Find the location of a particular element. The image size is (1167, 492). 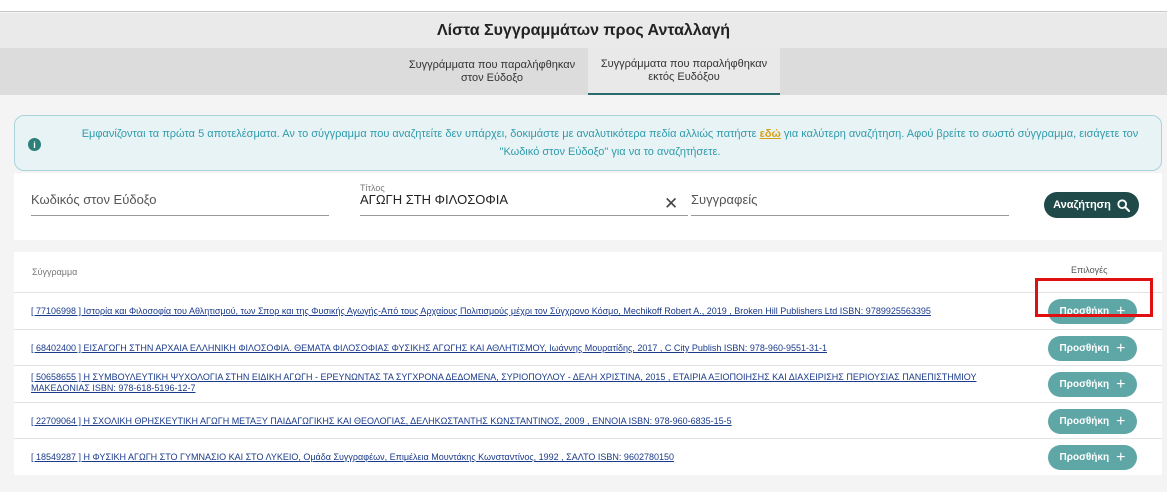

column-header-options: Επιλογές is located at coordinates (1089, 270).